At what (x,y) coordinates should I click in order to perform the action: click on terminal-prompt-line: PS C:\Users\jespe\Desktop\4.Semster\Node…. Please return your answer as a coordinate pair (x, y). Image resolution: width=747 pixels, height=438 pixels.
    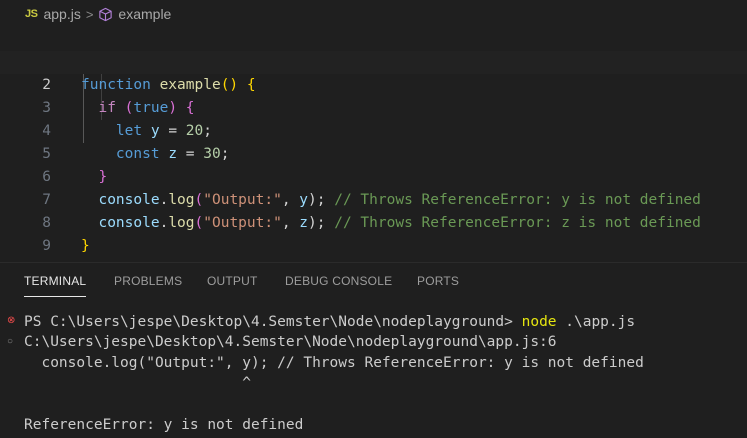
    Looking at the image, I should click on (329, 322).